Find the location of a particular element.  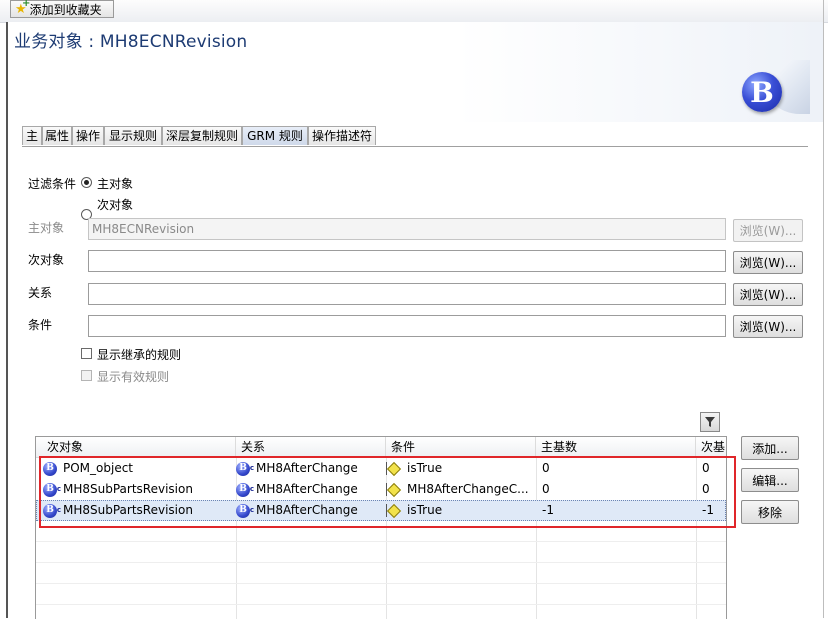

primary-object-label: 主对象 is located at coordinates (46, 228).